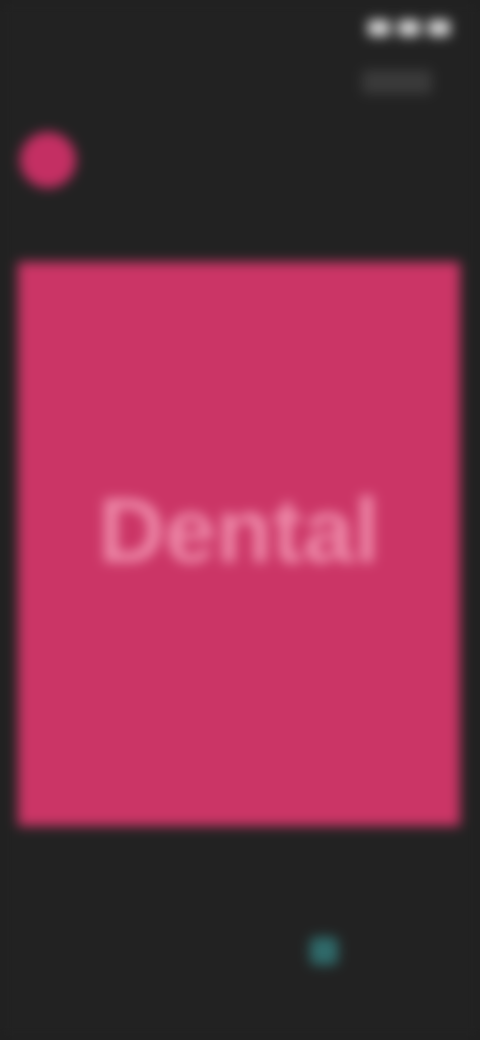 Image resolution: width=480 pixels, height=1040 pixels. I want to click on post-title: Dental, so click(239, 530).